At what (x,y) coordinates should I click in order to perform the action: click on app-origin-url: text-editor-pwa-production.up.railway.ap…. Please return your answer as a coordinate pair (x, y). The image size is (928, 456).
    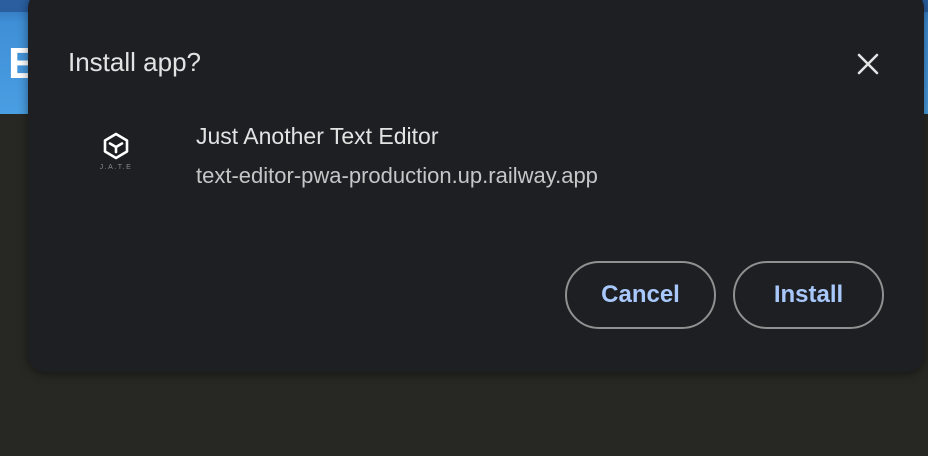
    Looking at the image, I should click on (397, 175).